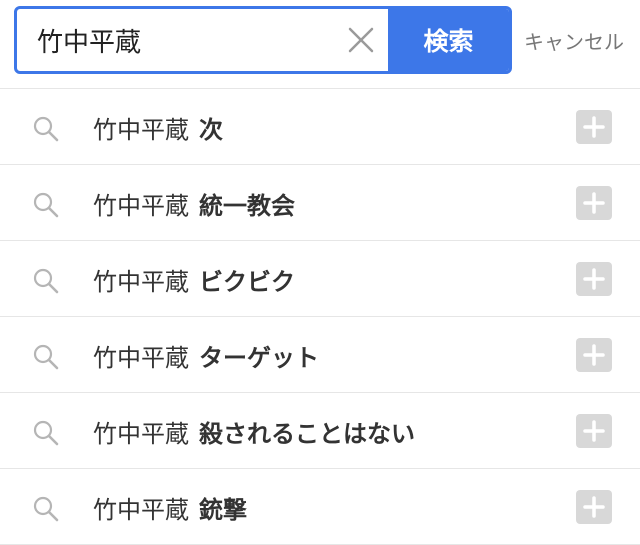 The image size is (640, 545). I want to click on suggestion-text: 竹中平蔵 ターゲット, so click(206, 355).